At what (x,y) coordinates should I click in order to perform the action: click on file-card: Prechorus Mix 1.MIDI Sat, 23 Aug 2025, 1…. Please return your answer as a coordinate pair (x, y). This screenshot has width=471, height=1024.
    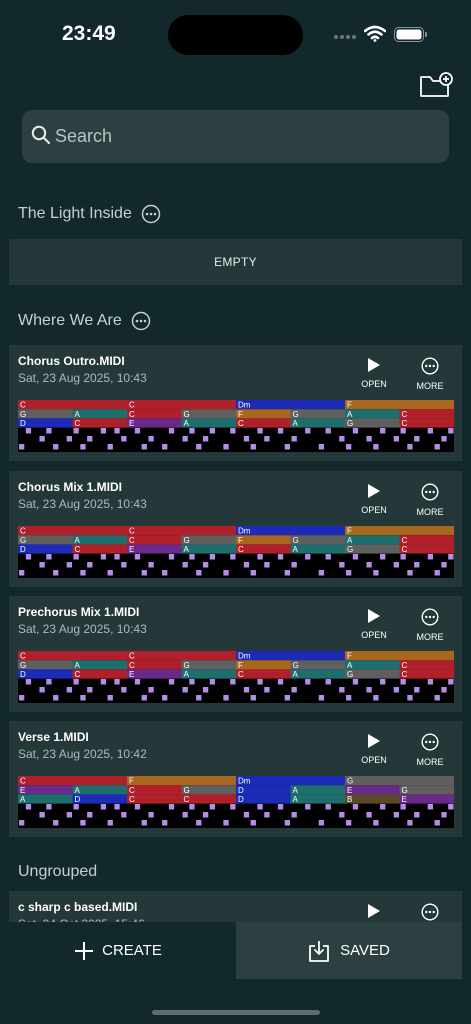
    Looking at the image, I should click on (235, 654).